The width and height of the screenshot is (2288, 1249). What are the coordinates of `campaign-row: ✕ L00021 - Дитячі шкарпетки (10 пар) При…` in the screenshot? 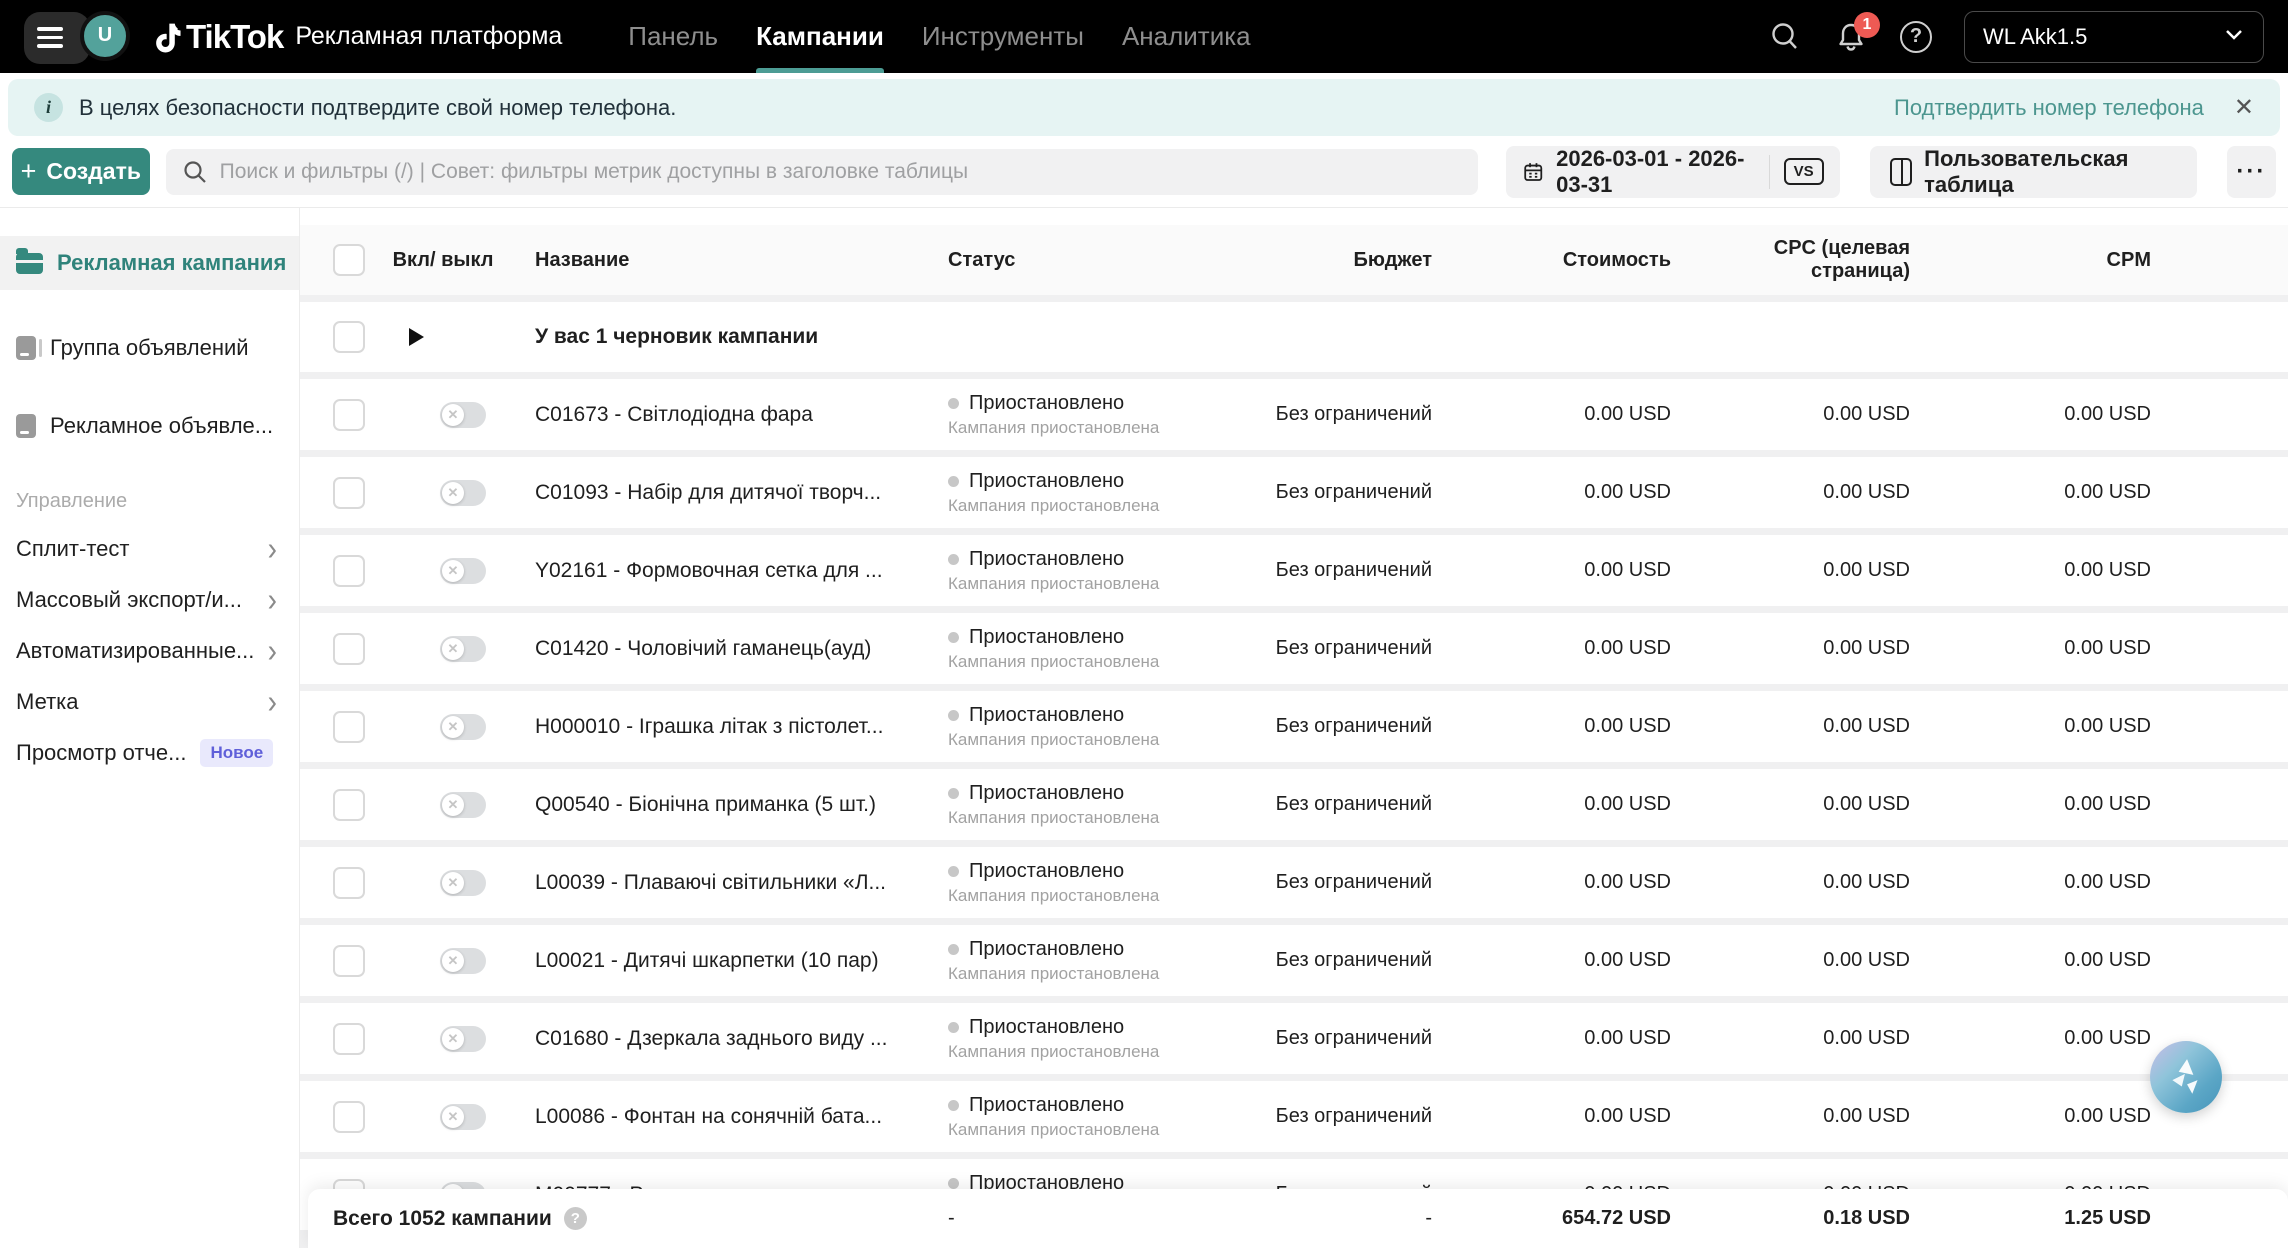 It's located at (1294, 960).